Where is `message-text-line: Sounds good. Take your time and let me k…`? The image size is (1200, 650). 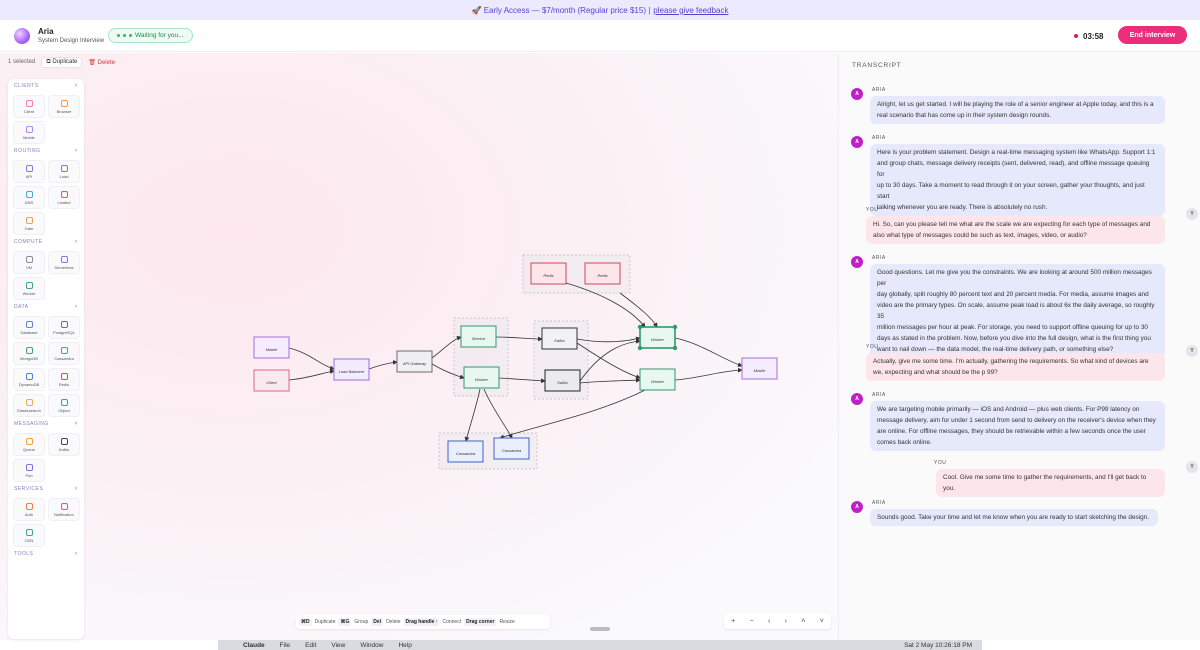 message-text-line: Sounds good. Take your time and let me k… is located at coordinates (1013, 517).